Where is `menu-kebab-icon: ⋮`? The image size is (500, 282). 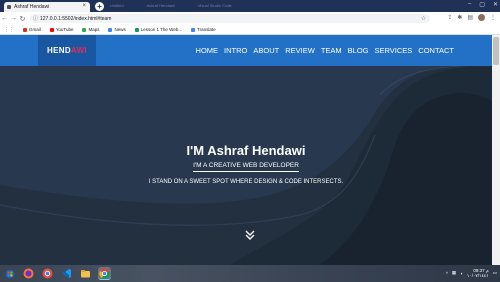 menu-kebab-icon: ⋮ is located at coordinates (493, 17).